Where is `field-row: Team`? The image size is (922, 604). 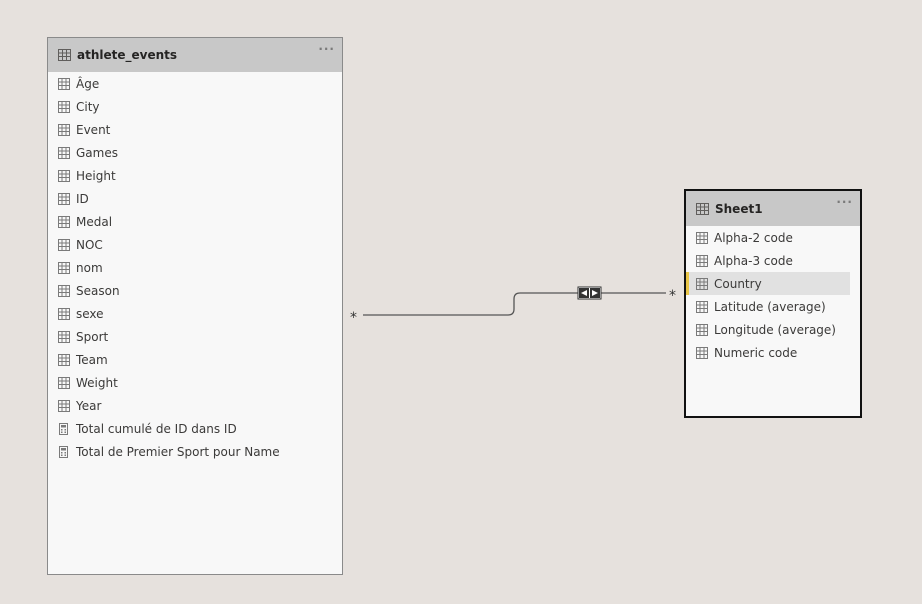 field-row: Team is located at coordinates (195, 359).